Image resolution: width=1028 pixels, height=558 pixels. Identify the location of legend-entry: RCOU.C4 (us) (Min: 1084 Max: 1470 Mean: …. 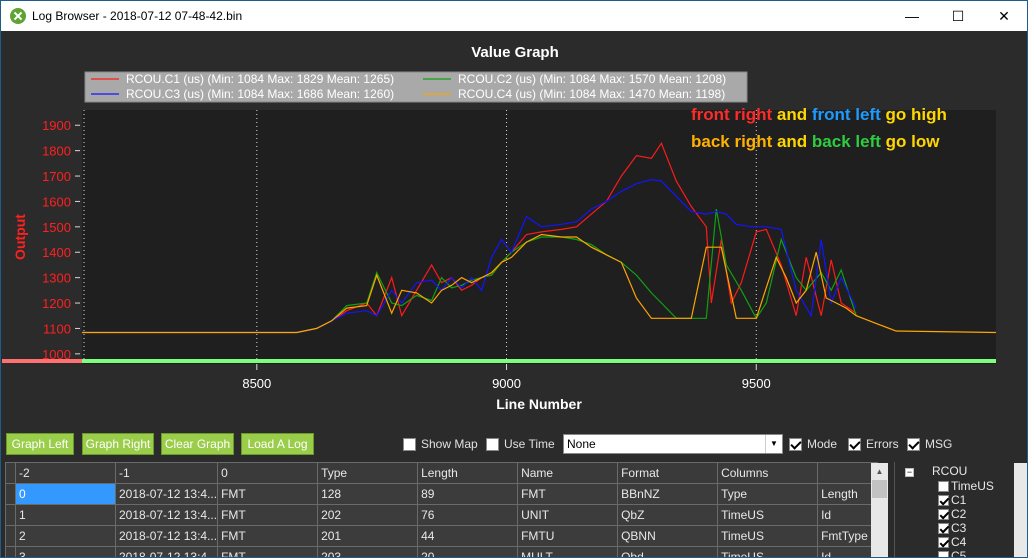
(591, 94).